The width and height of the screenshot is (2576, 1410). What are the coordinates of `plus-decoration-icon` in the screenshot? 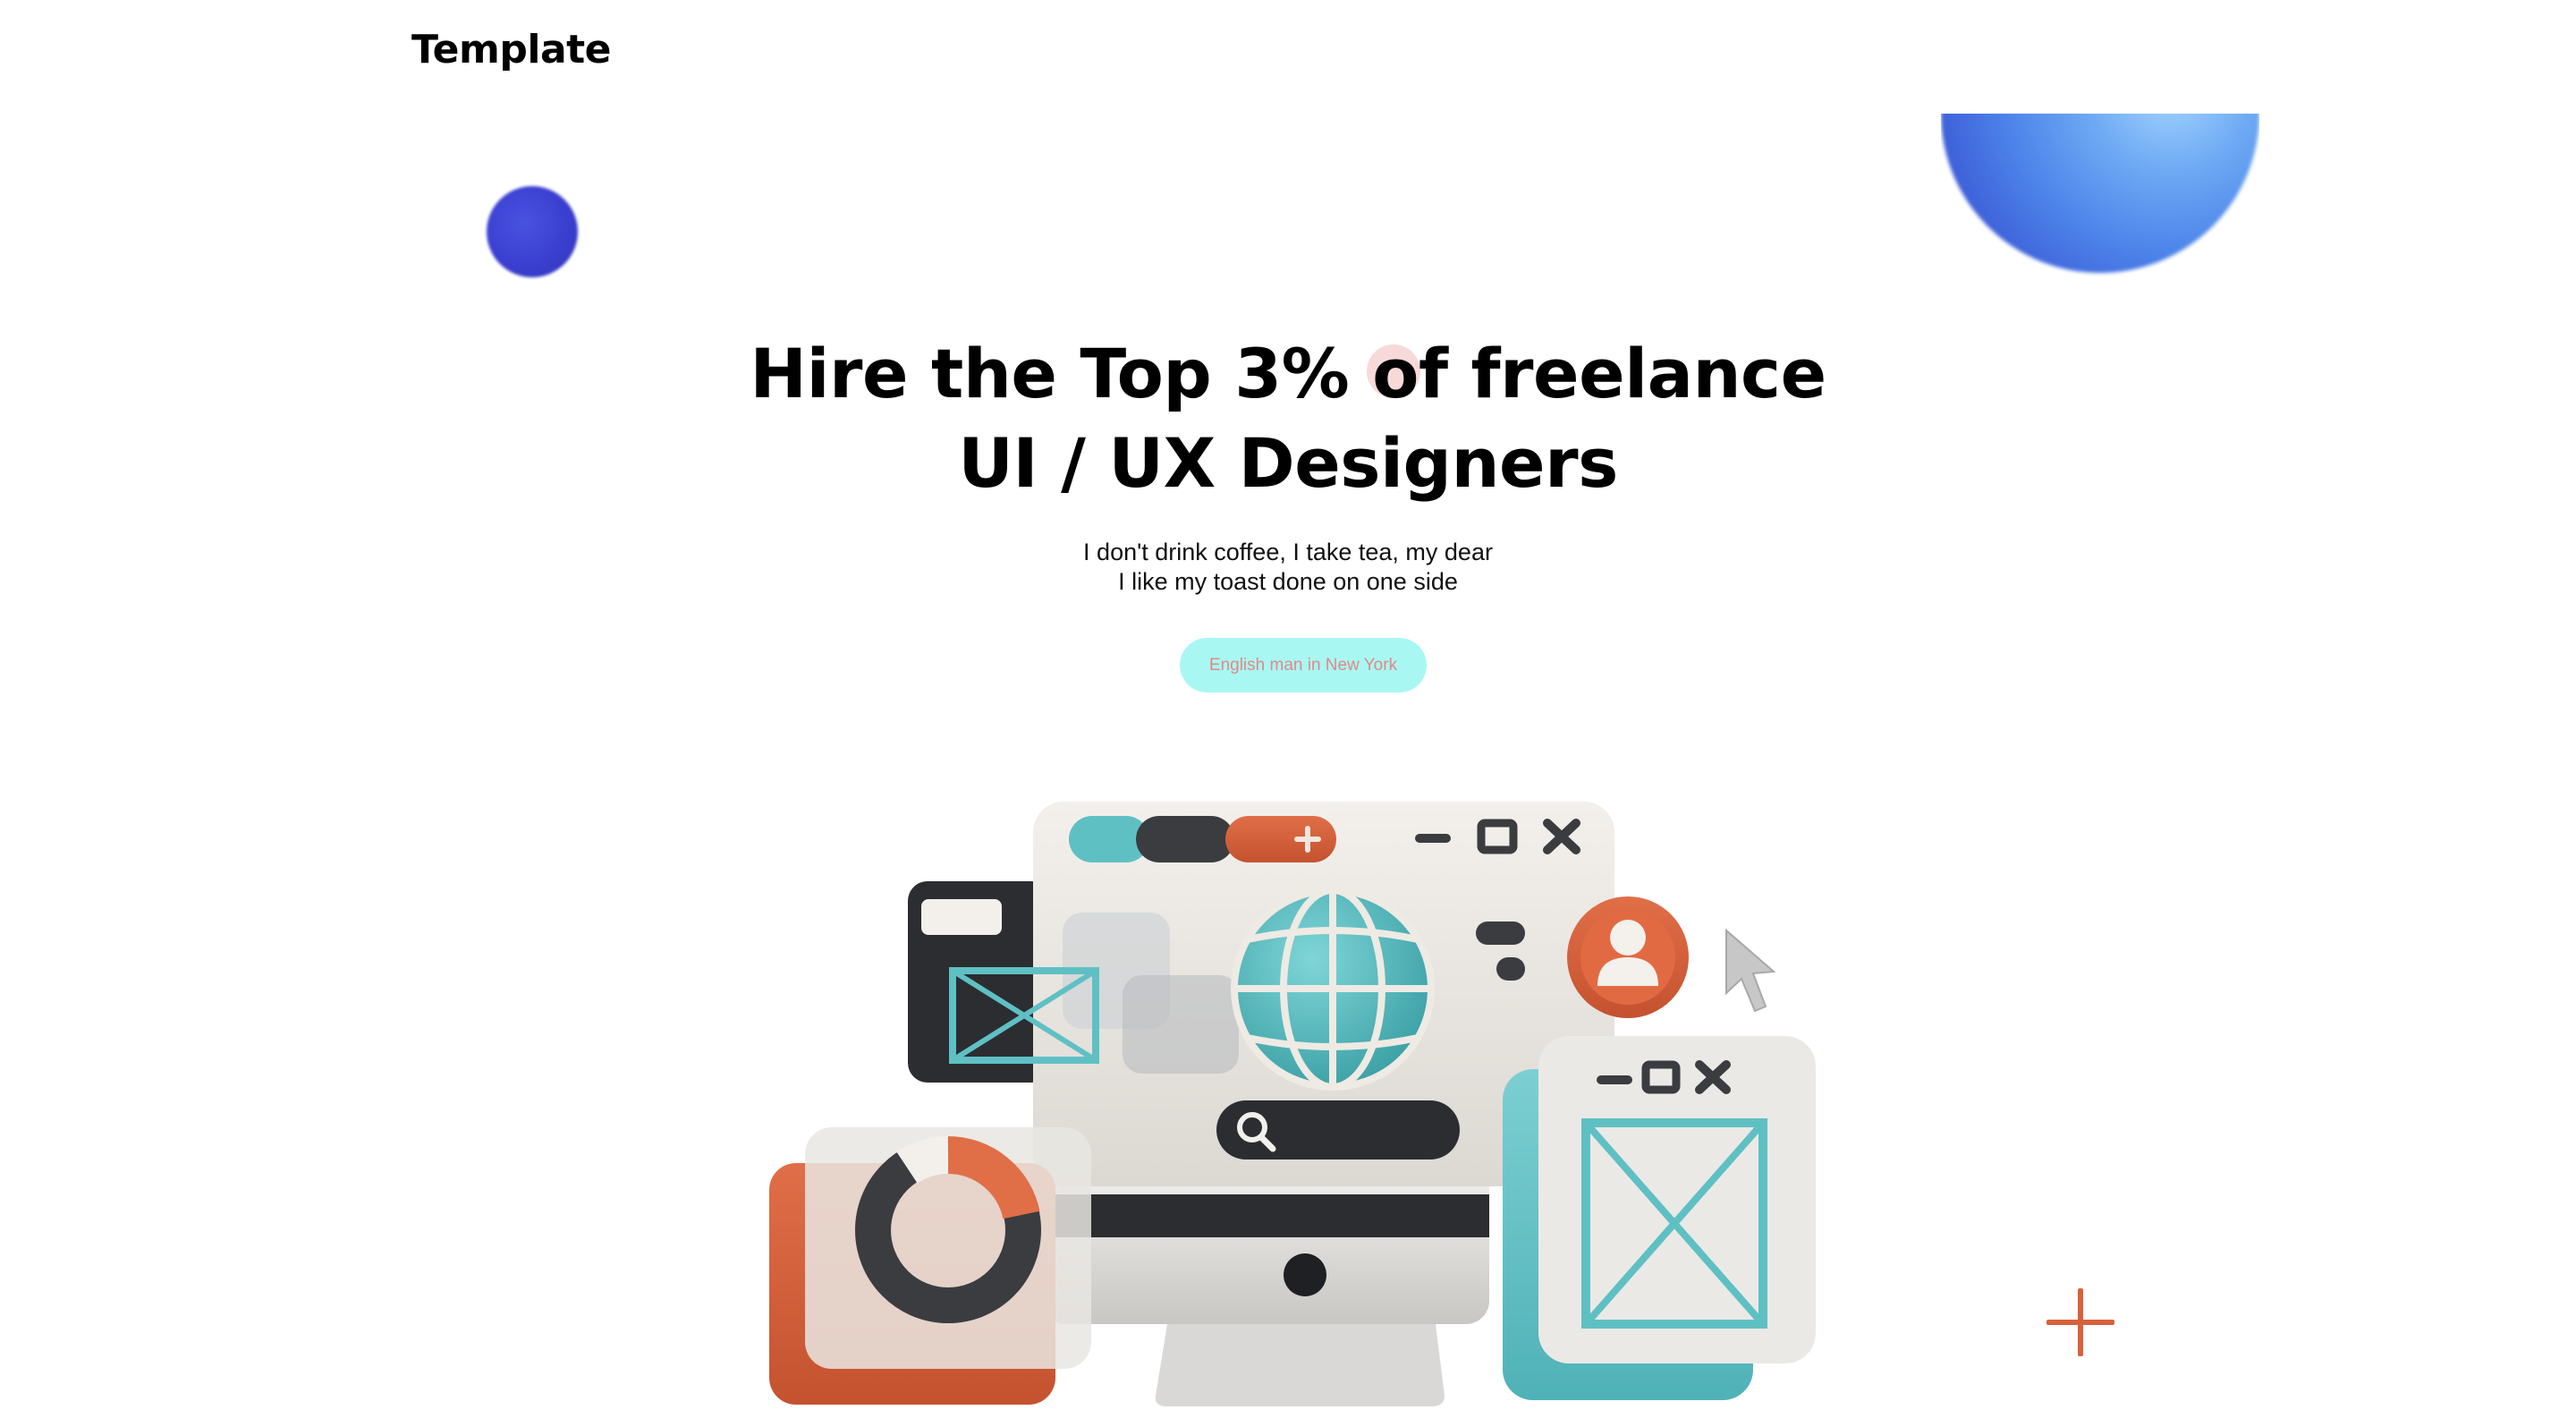 It's located at (2080, 1322).